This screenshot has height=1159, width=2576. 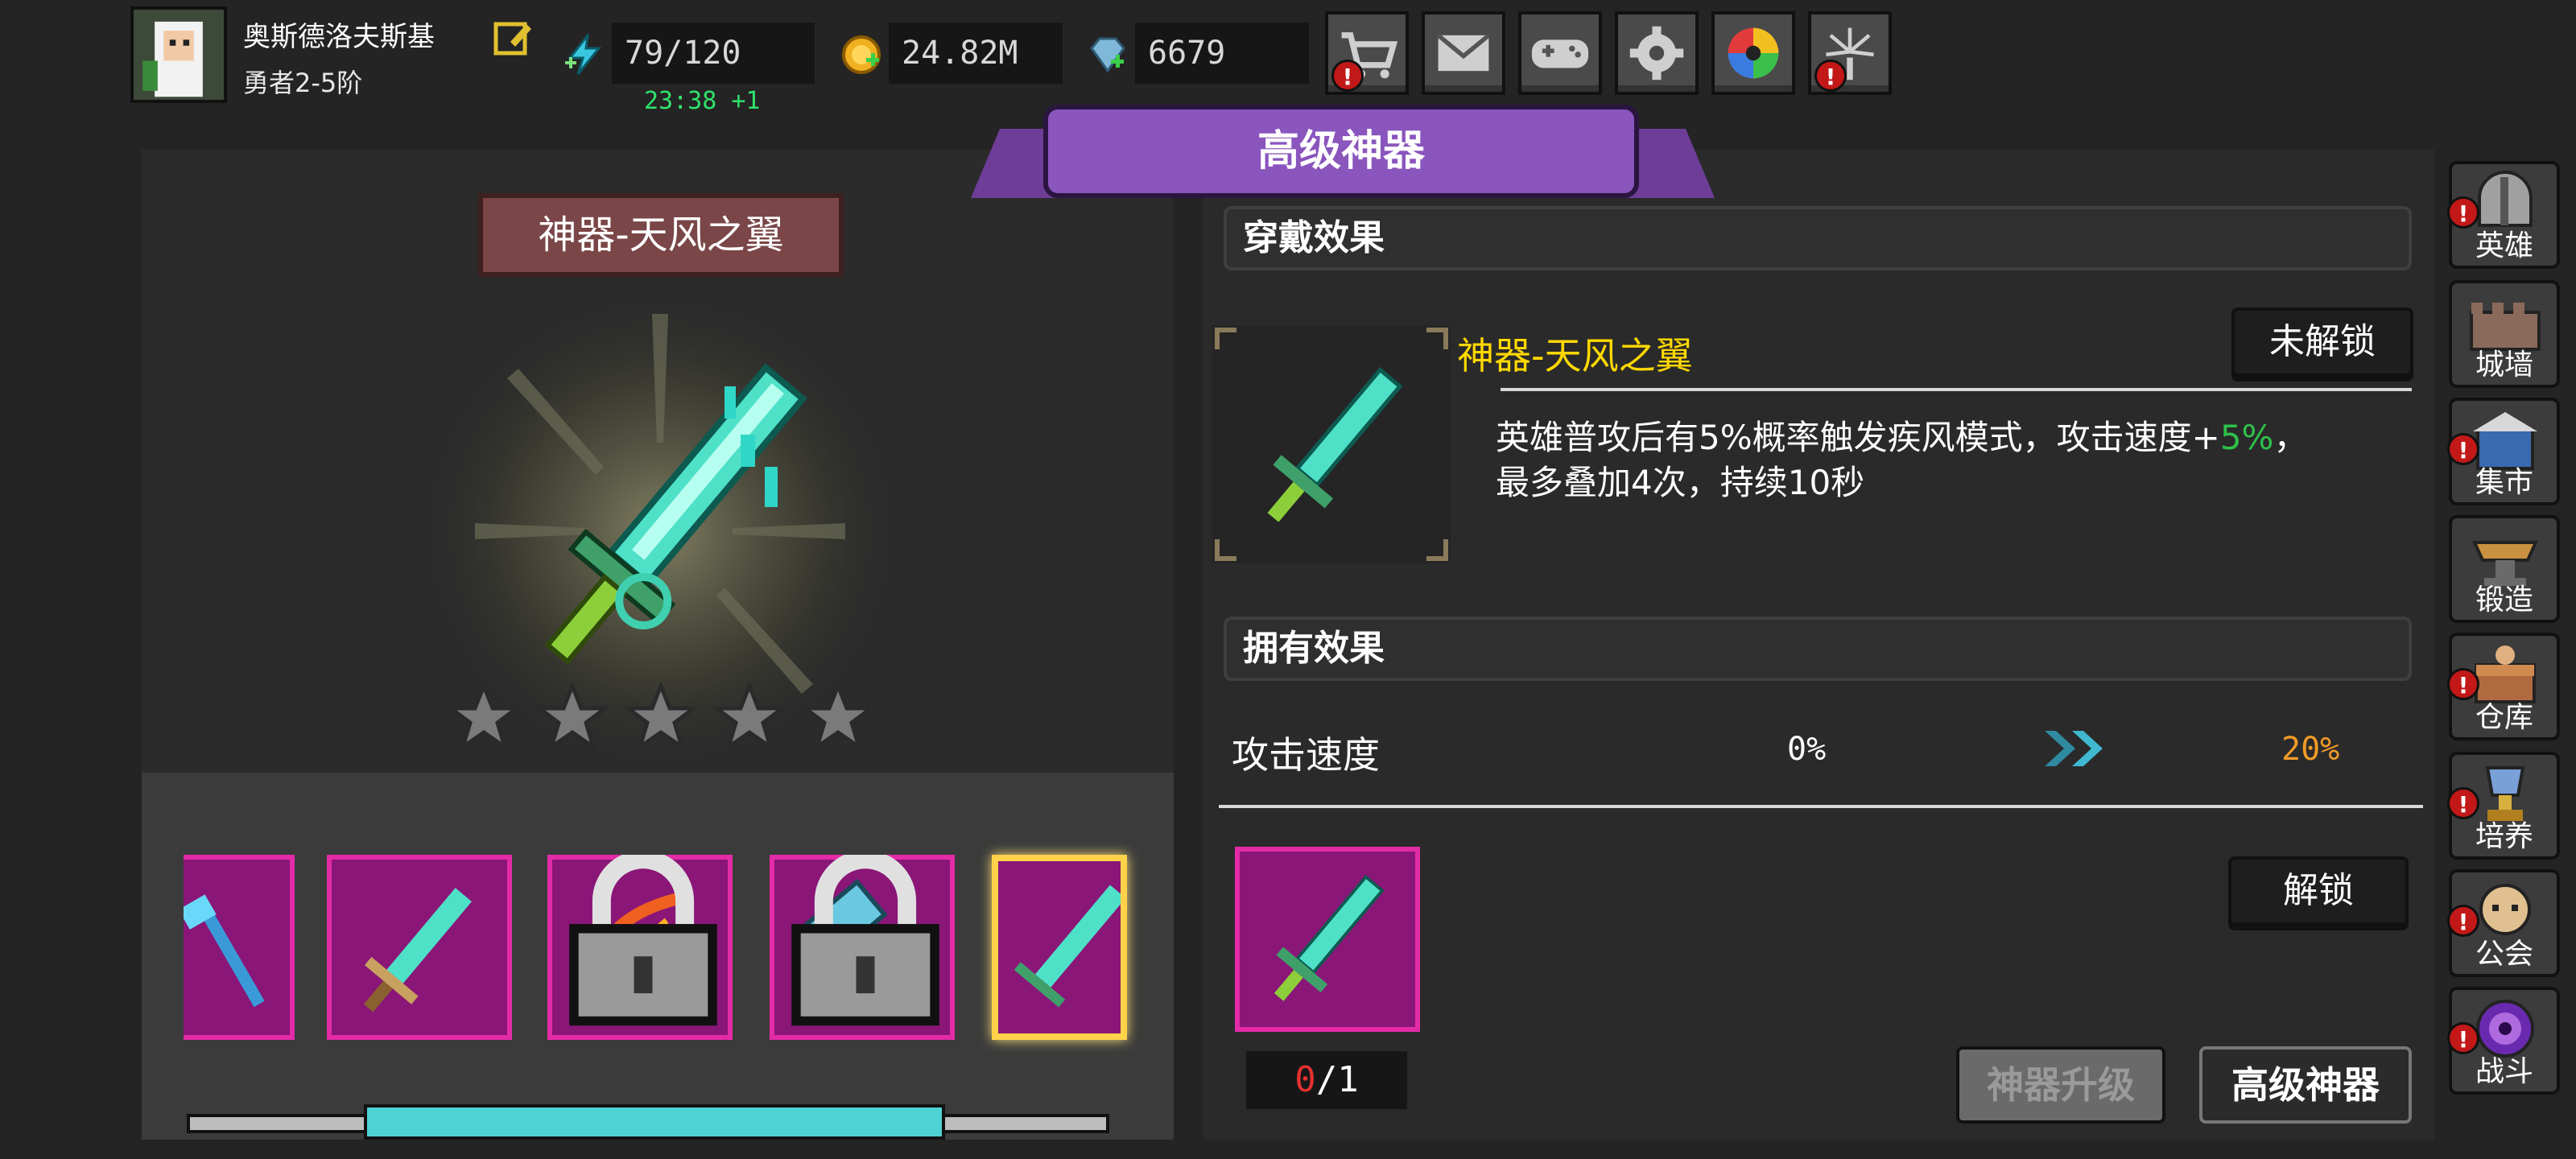 What do you see at coordinates (1341, 151) in the screenshot?
I see `page-title: 高级神器` at bounding box center [1341, 151].